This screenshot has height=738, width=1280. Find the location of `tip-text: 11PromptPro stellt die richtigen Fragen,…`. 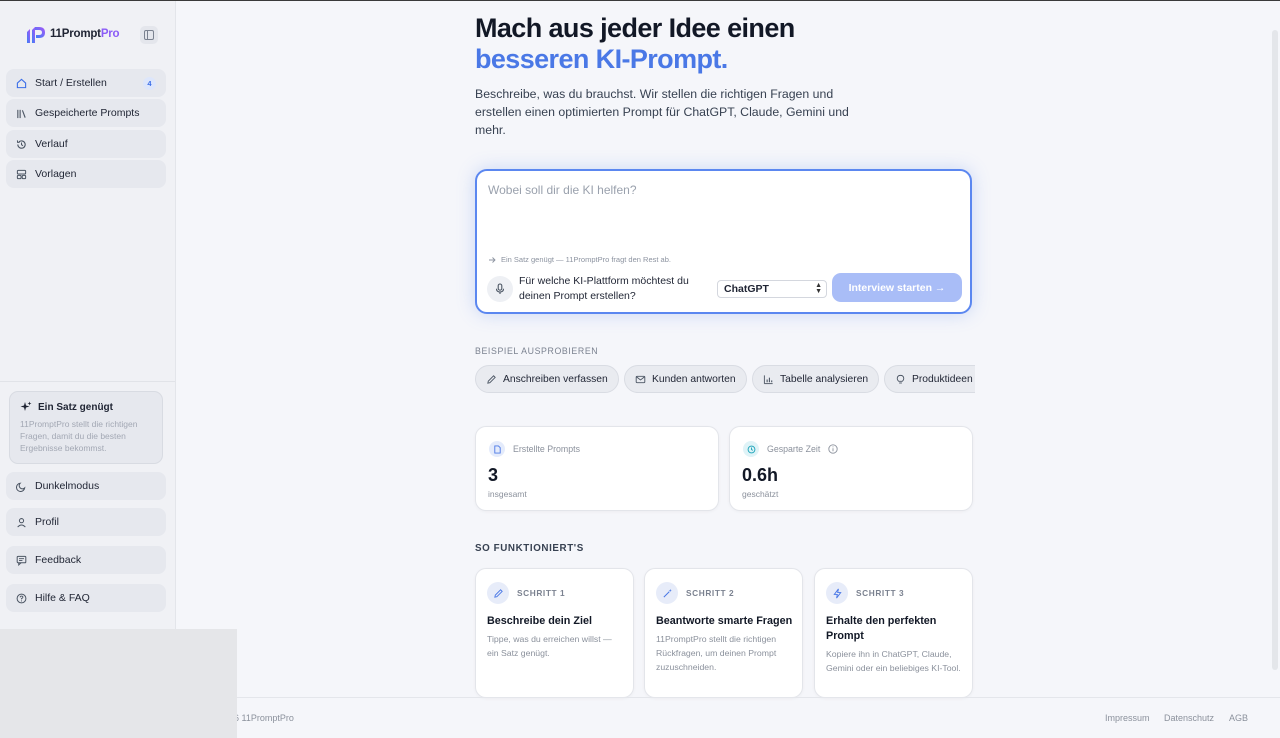

tip-text: 11PromptPro stellt die richtigen Fragen,… is located at coordinates (79, 436).